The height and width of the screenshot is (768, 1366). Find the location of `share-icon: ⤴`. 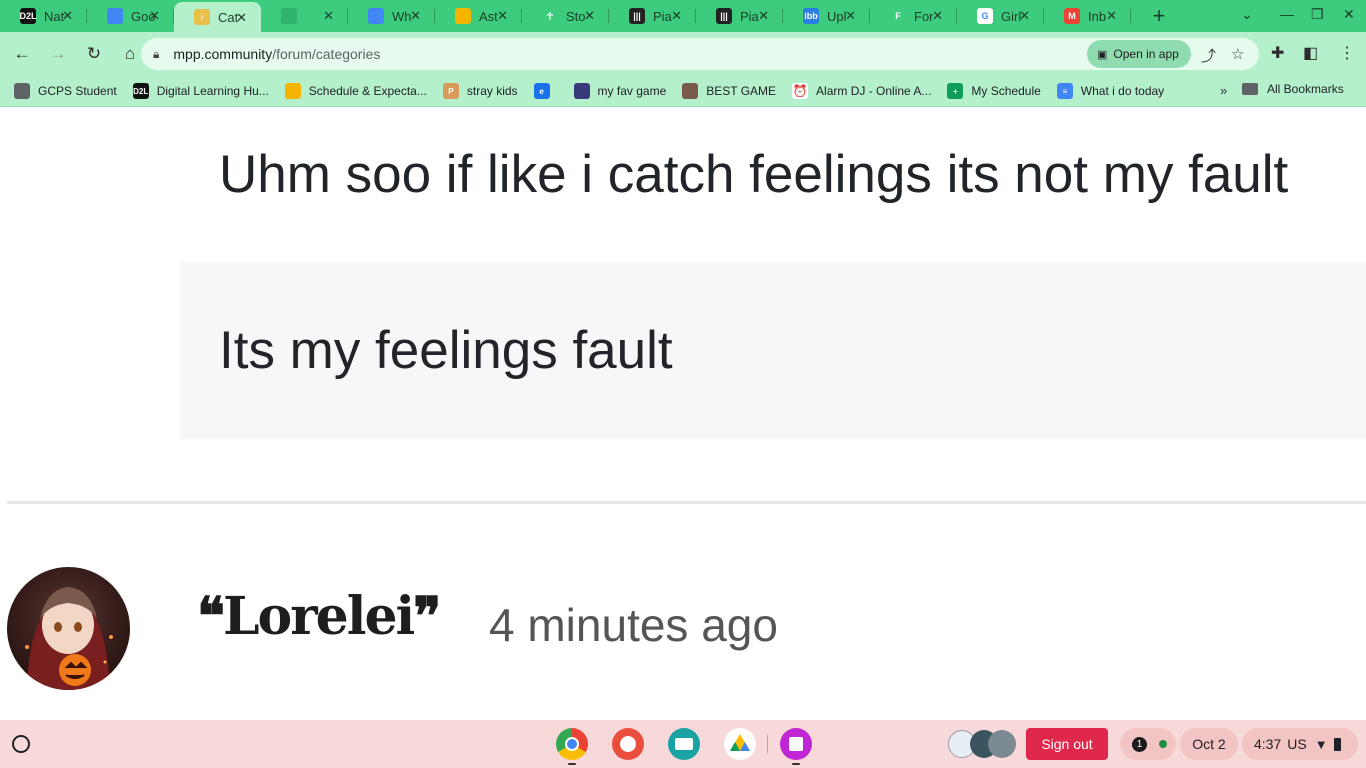

share-icon: ⤴ is located at coordinates (1208, 55).